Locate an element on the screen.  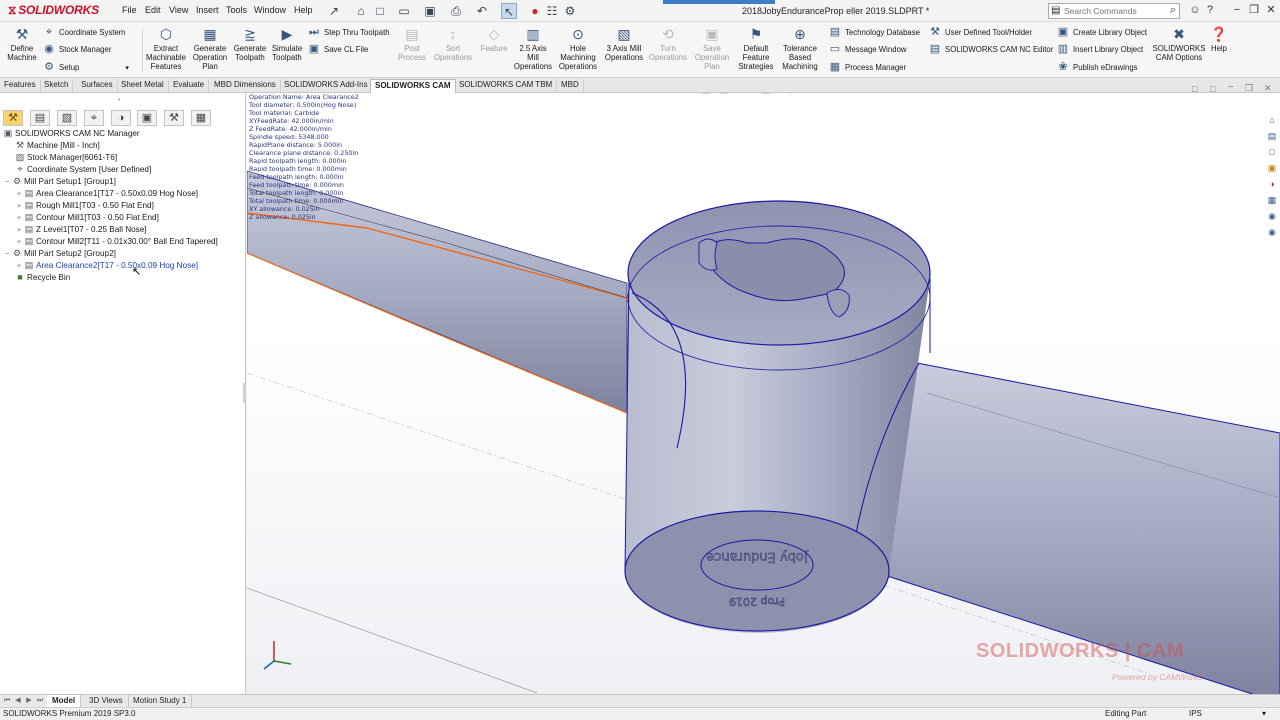
tree-coordinate-system: ⌖ Coordinate System [User Defined] is located at coordinates (83, 169).